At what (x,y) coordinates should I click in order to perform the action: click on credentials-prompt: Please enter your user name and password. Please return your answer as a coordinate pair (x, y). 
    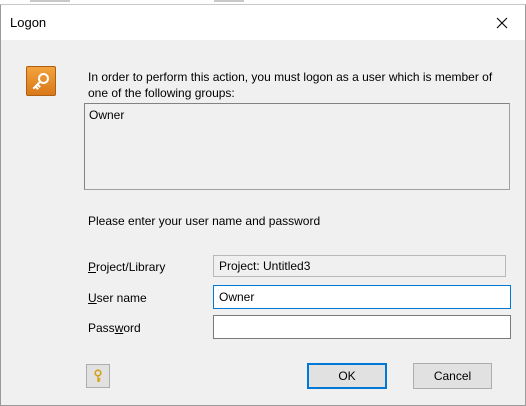
    Looking at the image, I should click on (204, 221).